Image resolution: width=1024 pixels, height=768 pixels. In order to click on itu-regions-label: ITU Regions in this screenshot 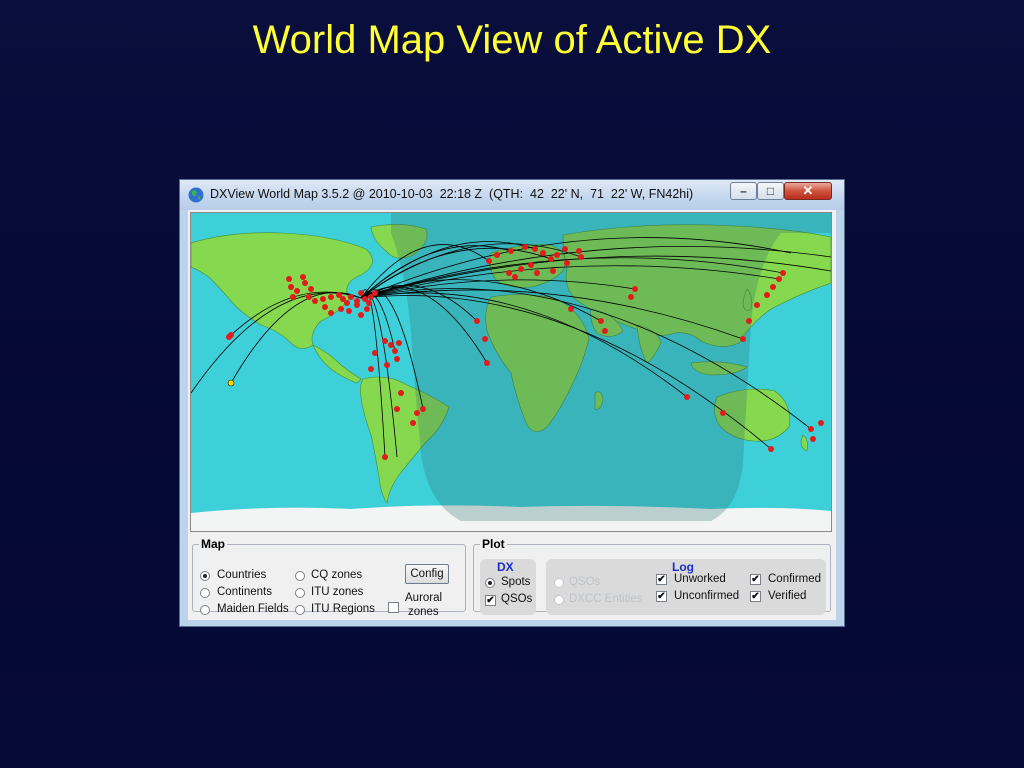, I will do `click(343, 609)`.